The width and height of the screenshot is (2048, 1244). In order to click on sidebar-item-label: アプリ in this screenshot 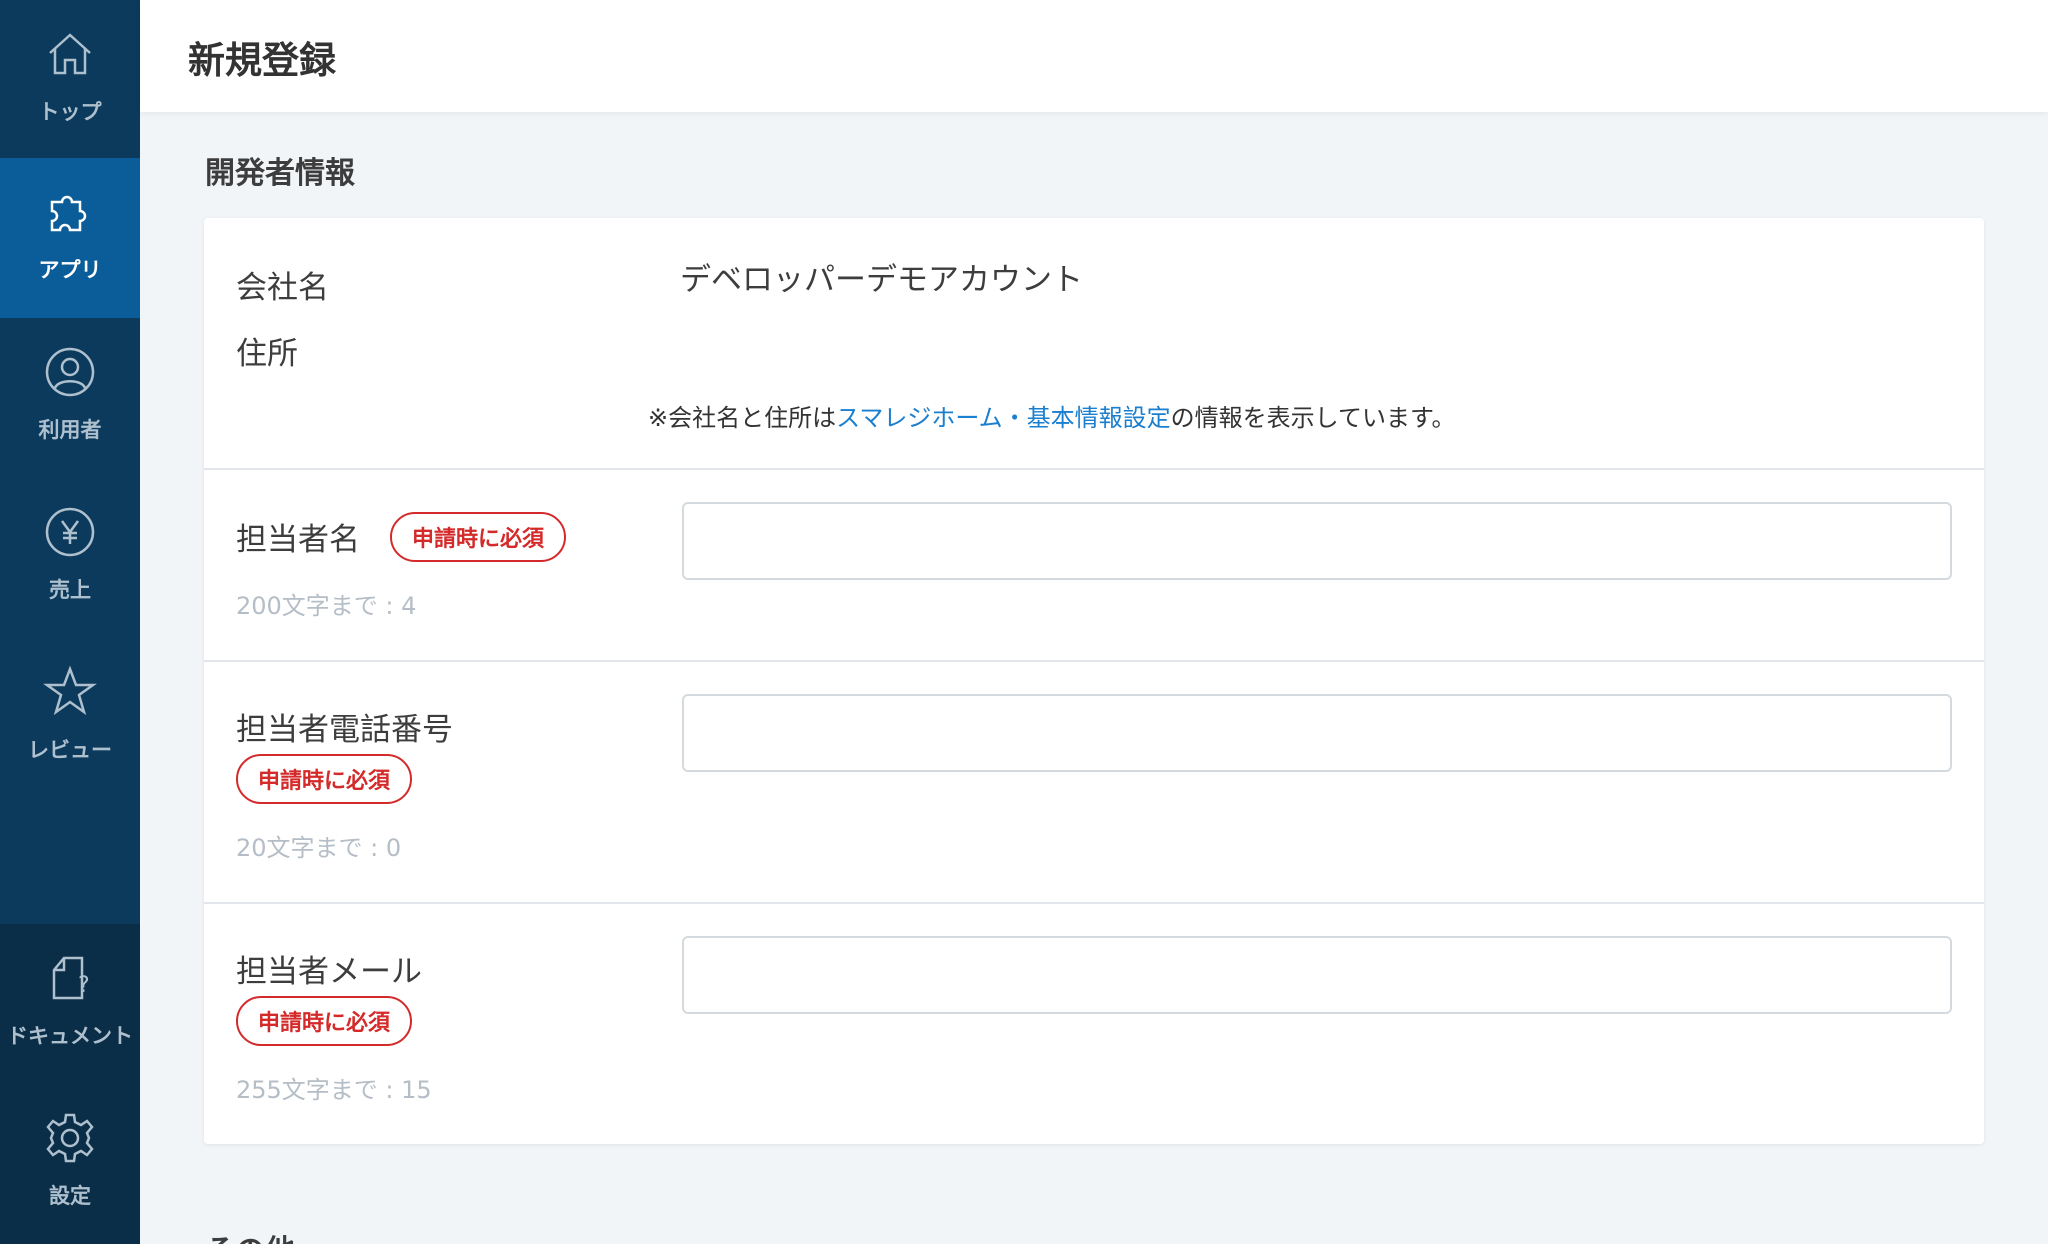, I will do `click(70, 270)`.